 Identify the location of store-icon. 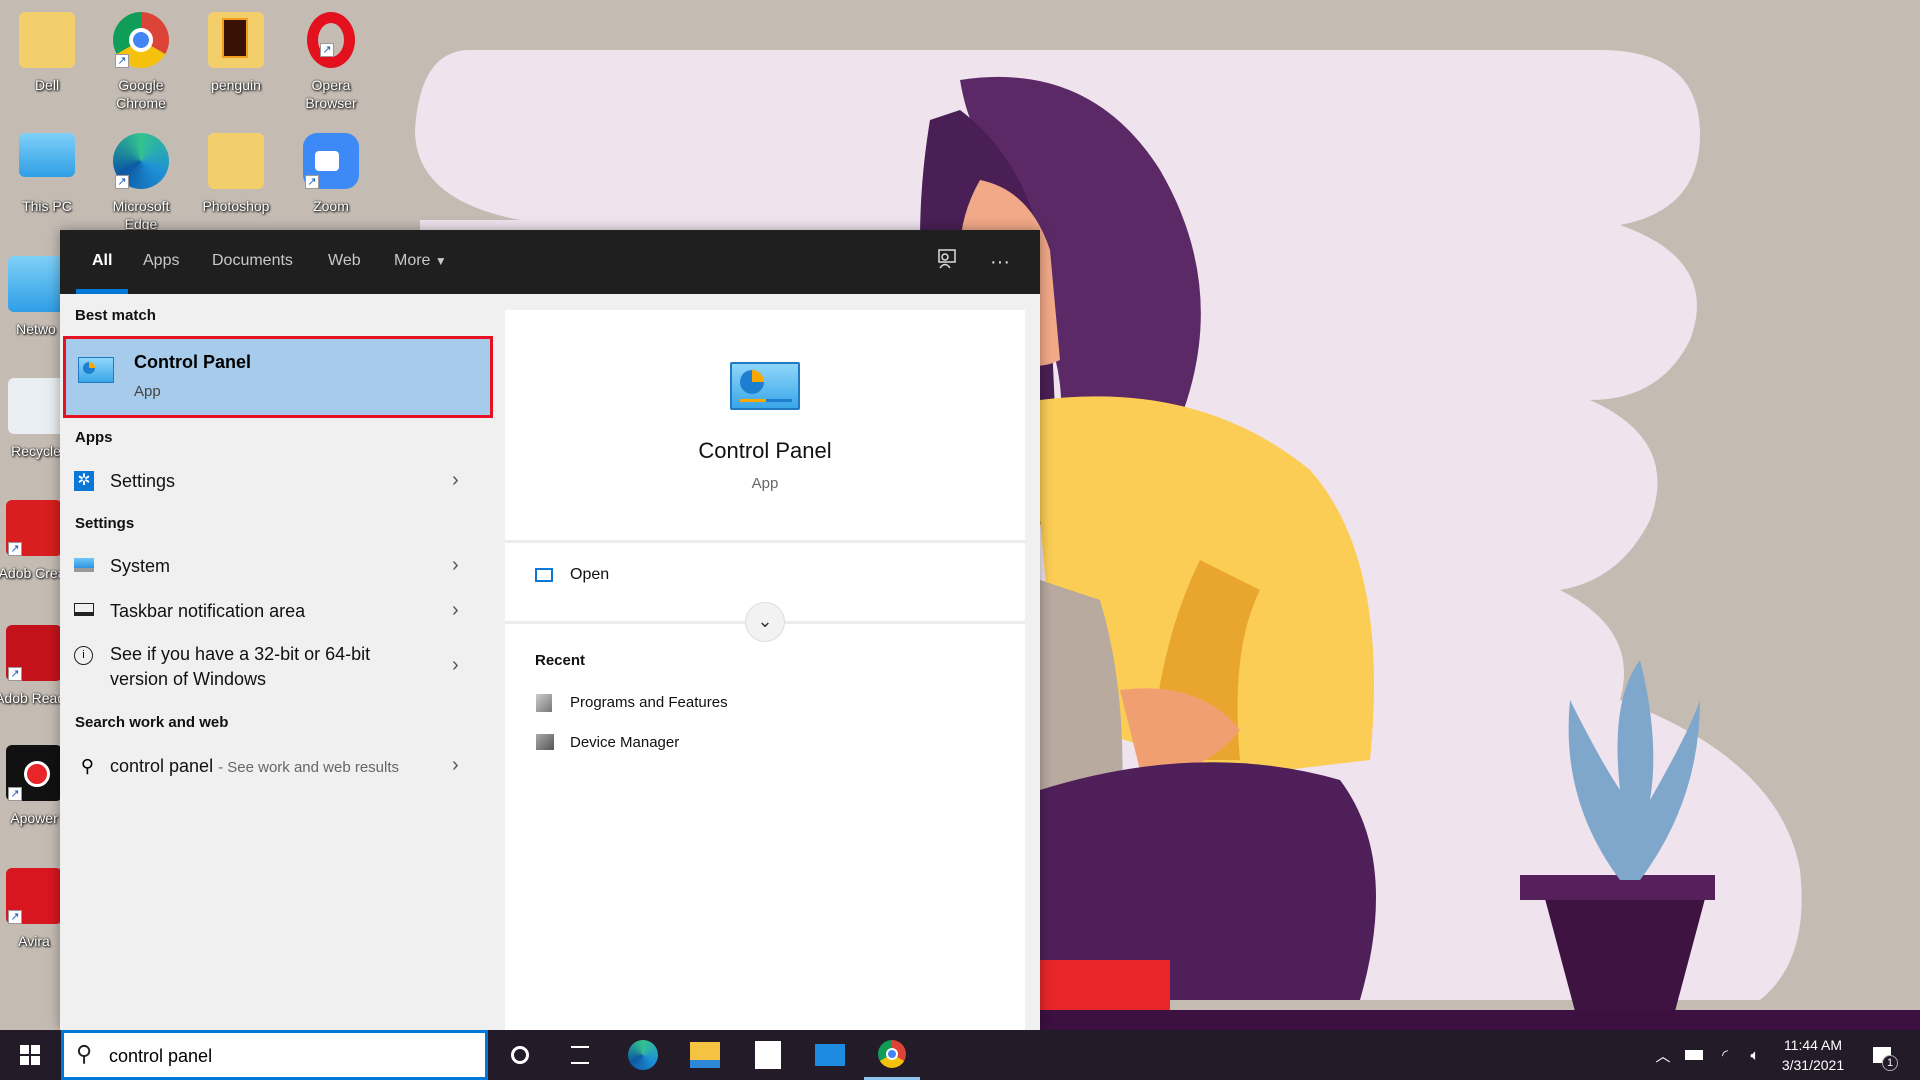
(768, 1055).